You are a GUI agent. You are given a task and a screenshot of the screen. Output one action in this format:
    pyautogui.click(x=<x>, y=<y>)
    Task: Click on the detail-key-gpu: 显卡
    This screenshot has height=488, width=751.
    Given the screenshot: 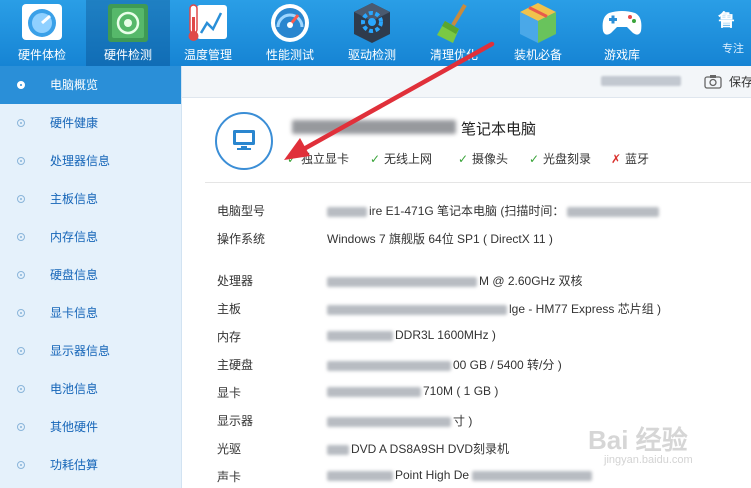 What is the action you would take?
    pyautogui.click(x=229, y=393)
    